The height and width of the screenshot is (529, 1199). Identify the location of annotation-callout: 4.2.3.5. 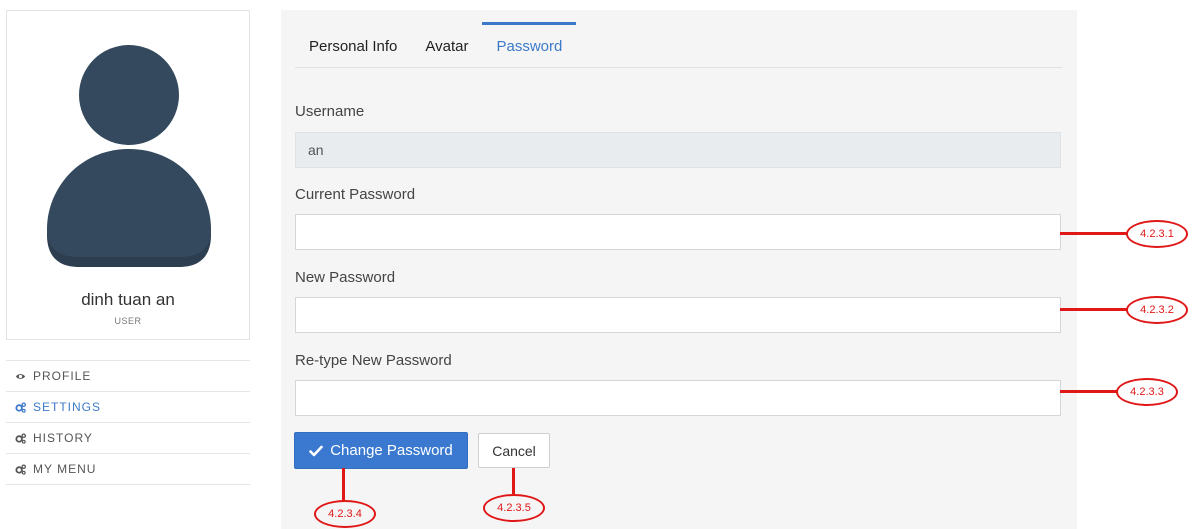
(514, 508).